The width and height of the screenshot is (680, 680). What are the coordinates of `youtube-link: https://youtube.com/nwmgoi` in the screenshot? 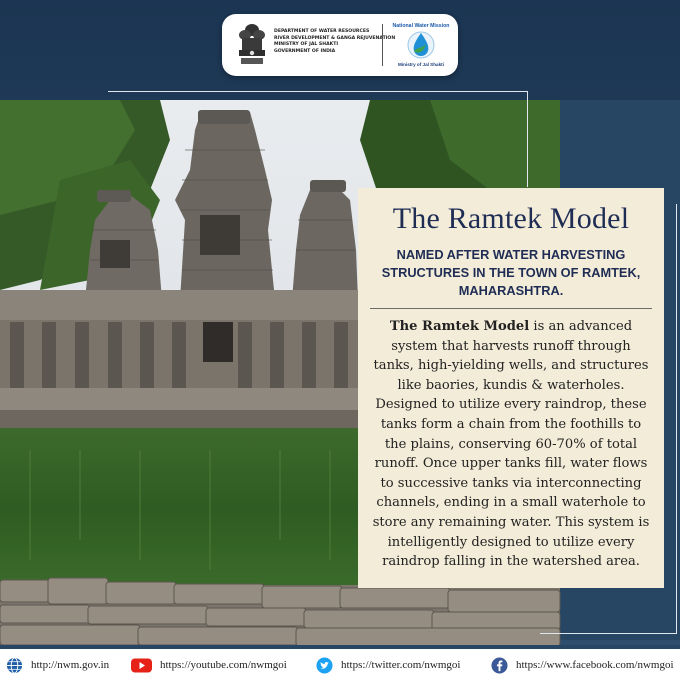 It's located at (209, 665).